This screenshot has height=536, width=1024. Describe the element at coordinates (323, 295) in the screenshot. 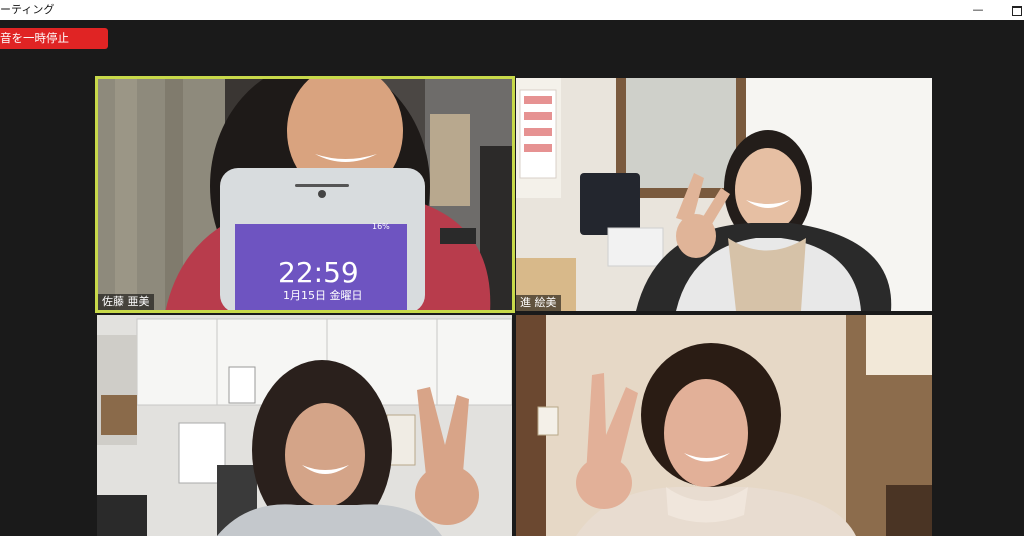

I see `phone-clock-date: 1月15日 金曜日` at that location.